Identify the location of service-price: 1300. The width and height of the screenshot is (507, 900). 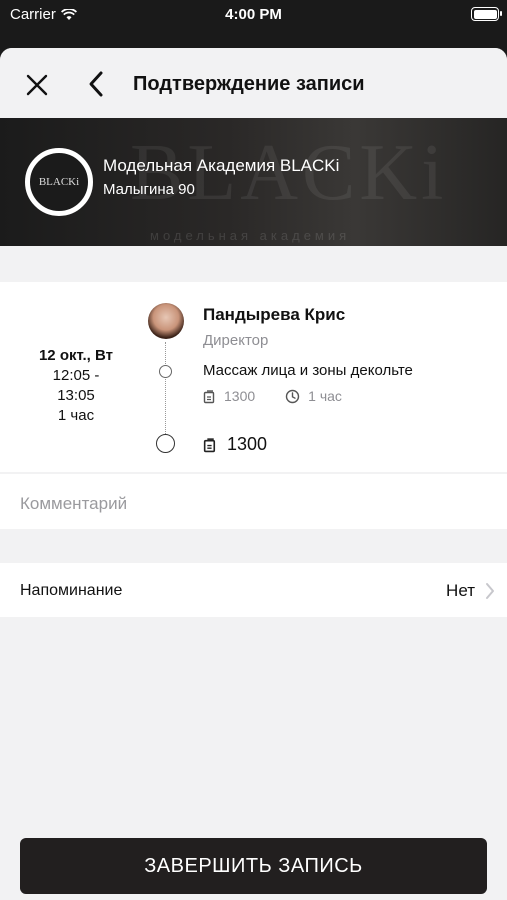
(240, 396).